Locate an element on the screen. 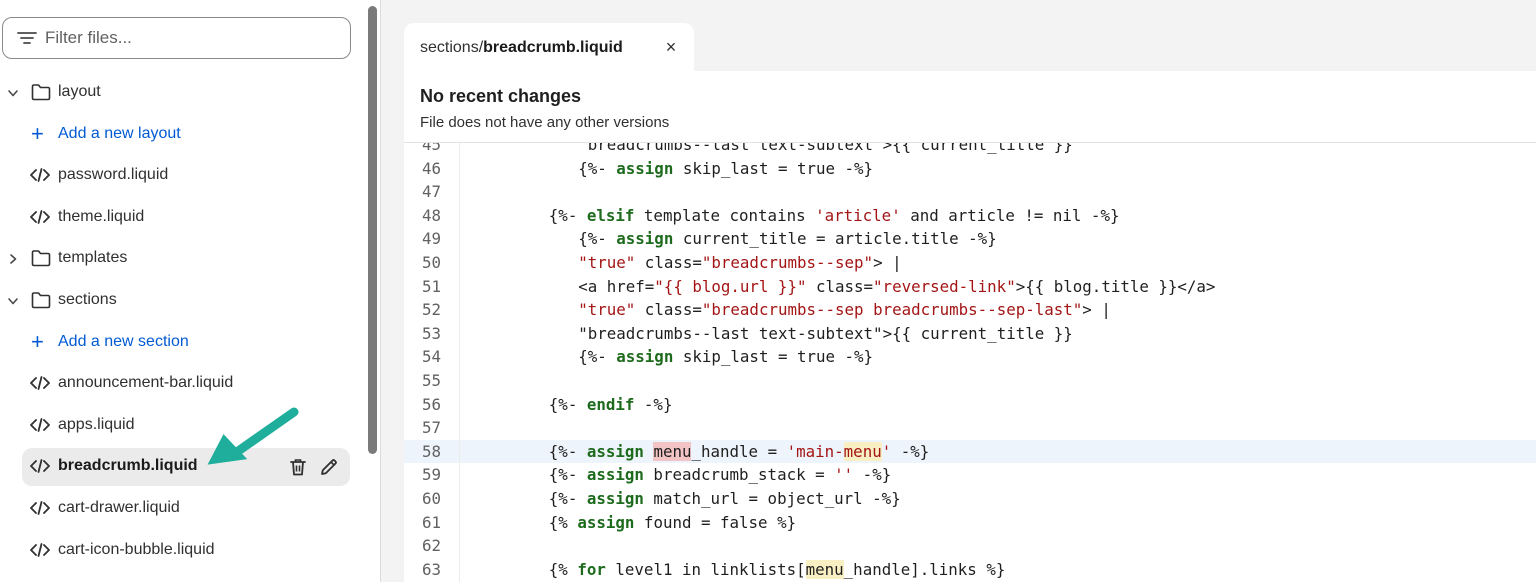 The image size is (1536, 582). line-number: 48 is located at coordinates (431, 215).